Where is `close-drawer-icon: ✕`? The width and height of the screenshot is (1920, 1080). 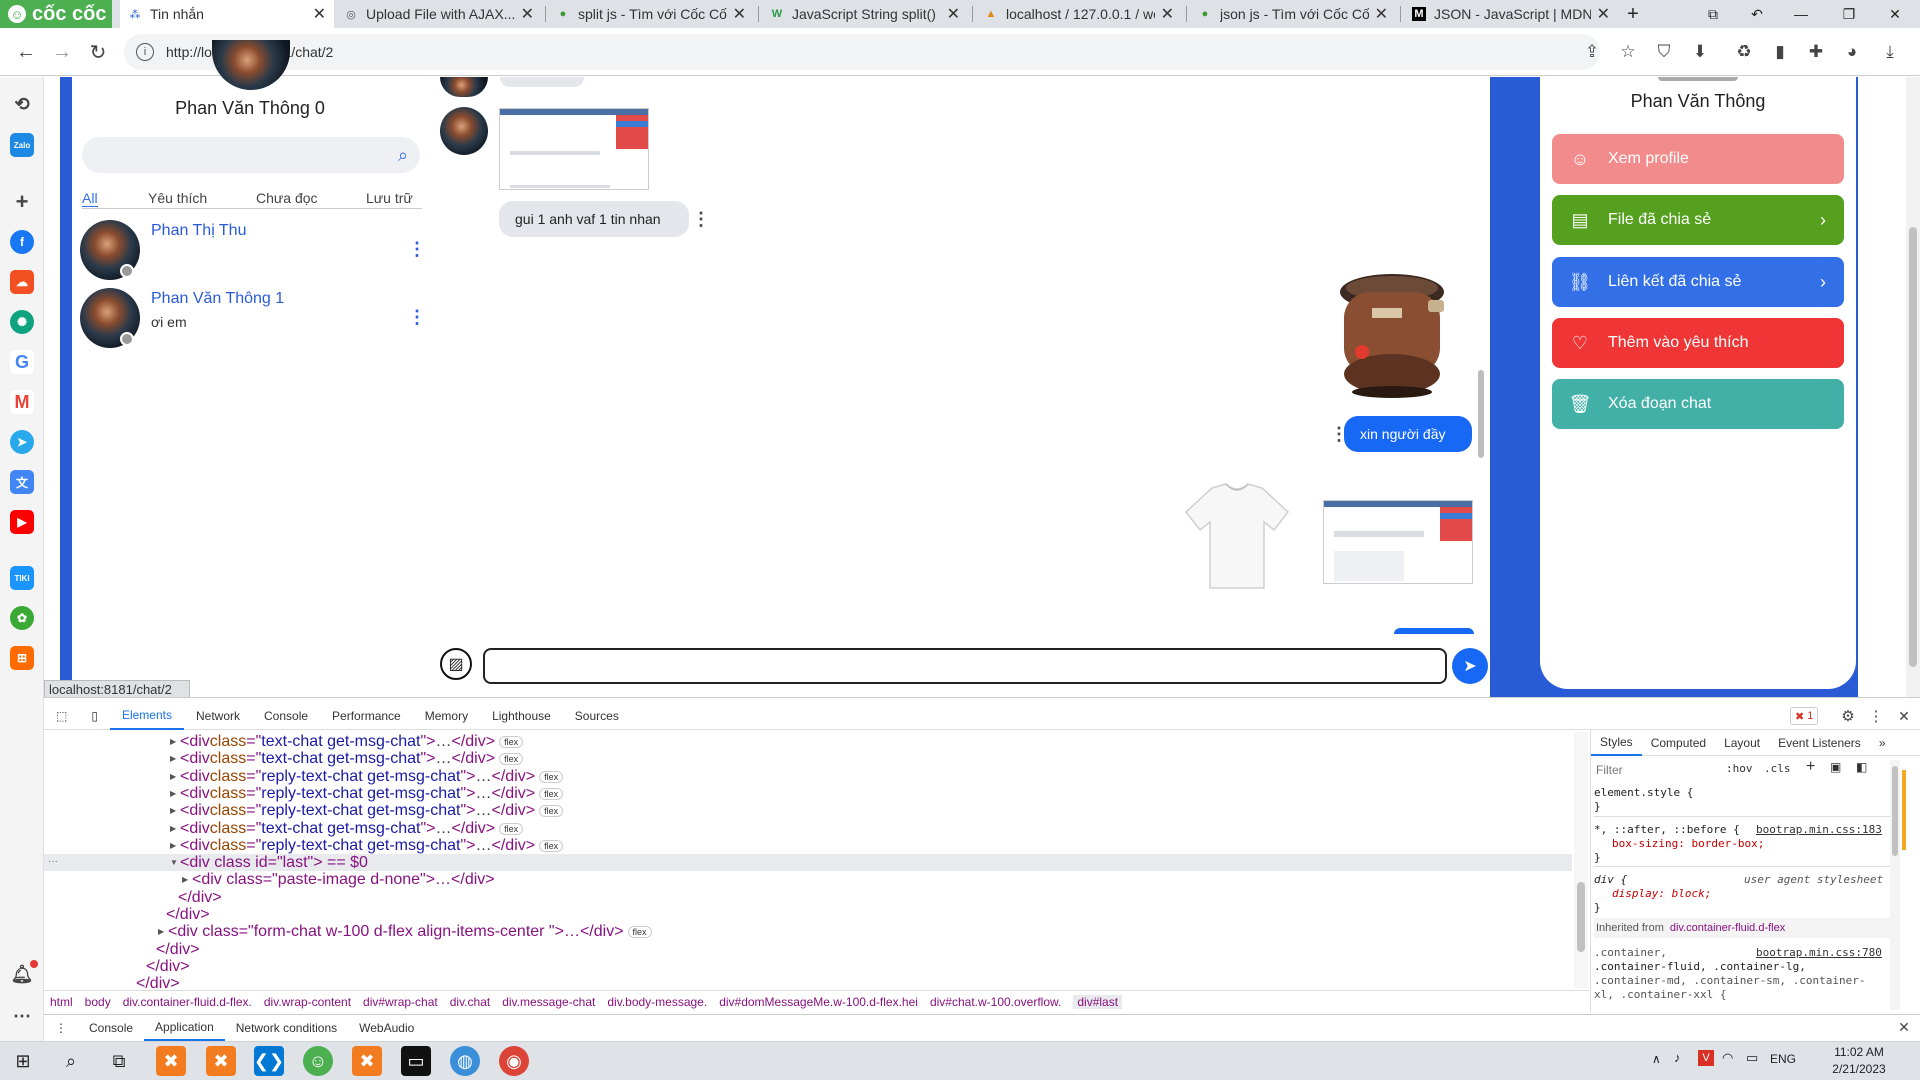 close-drawer-icon: ✕ is located at coordinates (1904, 1027).